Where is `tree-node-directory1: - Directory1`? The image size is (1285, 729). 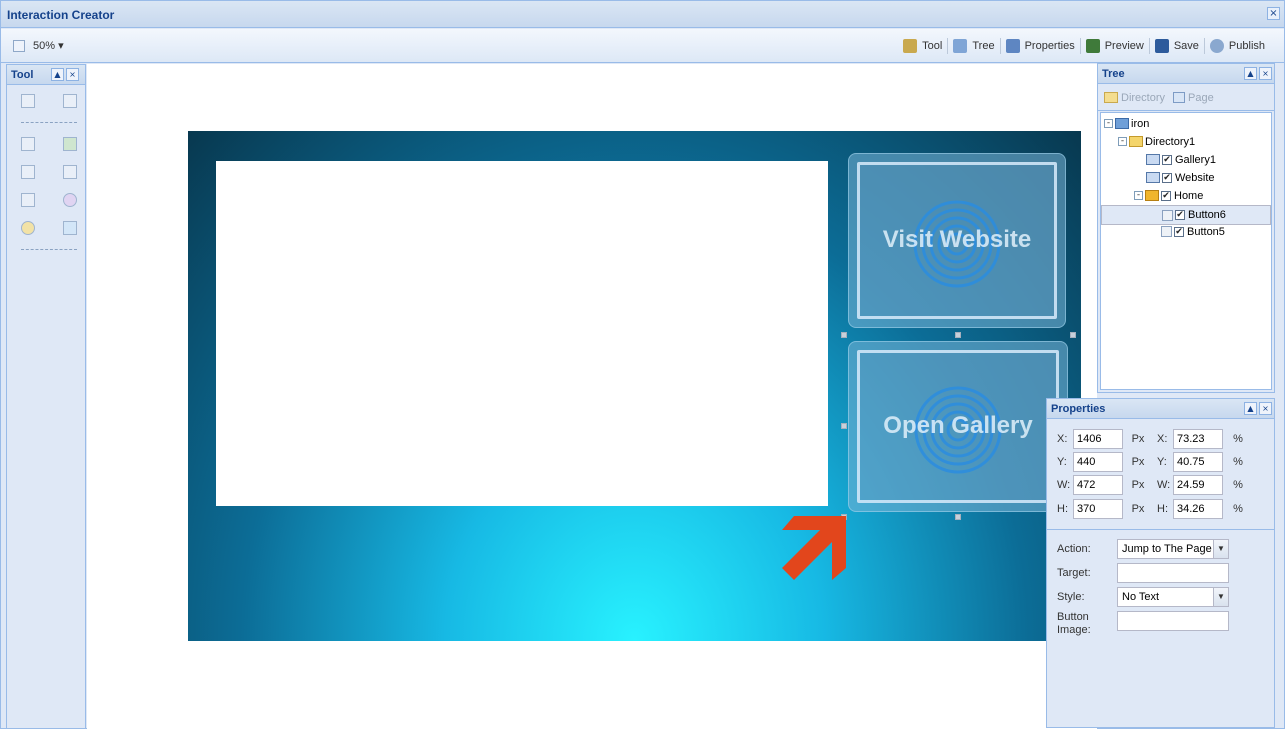
tree-node-directory1: - Directory1 is located at coordinates (1156, 141).